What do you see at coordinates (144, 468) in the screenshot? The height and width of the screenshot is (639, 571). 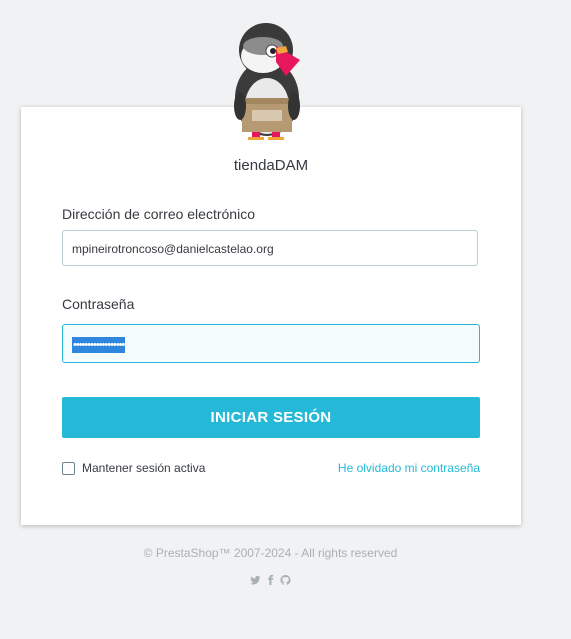 I see `remember-me-label: Mantener sesión activa` at bounding box center [144, 468].